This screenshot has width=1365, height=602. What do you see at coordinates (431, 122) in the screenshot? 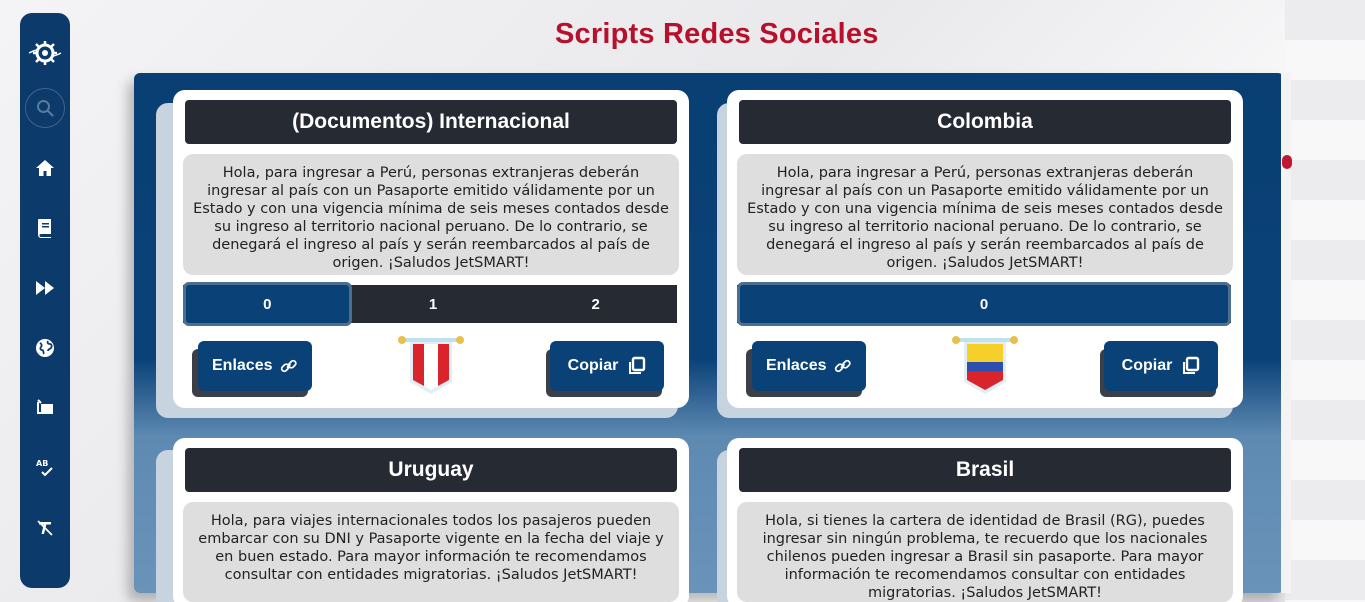
I see `card-title: (Documentos) Internacional` at bounding box center [431, 122].